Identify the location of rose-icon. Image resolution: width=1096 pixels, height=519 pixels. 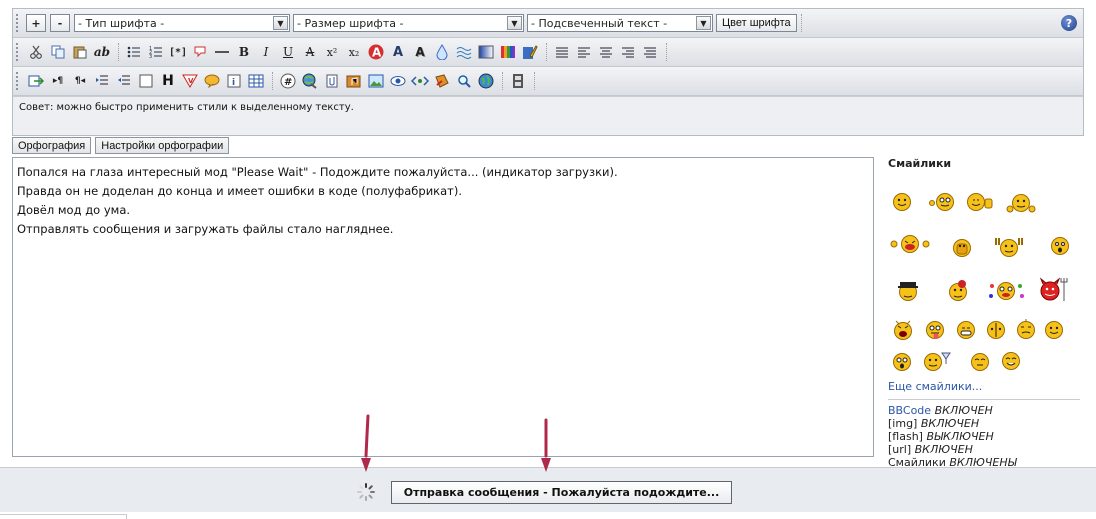
(958, 290).